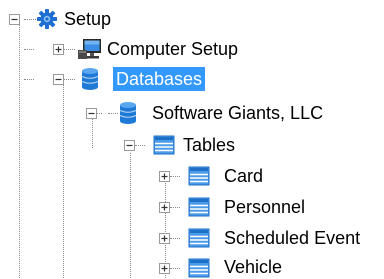 The height and width of the screenshot is (279, 384). Describe the element at coordinates (47, 19) in the screenshot. I see `gear-icon` at that location.